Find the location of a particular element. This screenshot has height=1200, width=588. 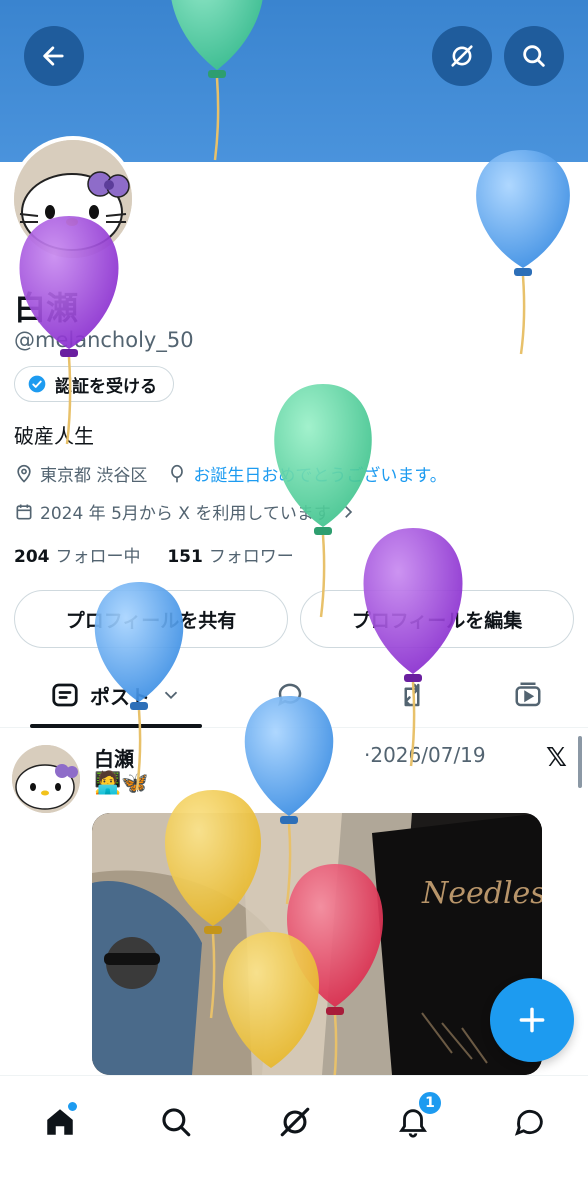

balloon-blue-right is located at coordinates (523, 263).